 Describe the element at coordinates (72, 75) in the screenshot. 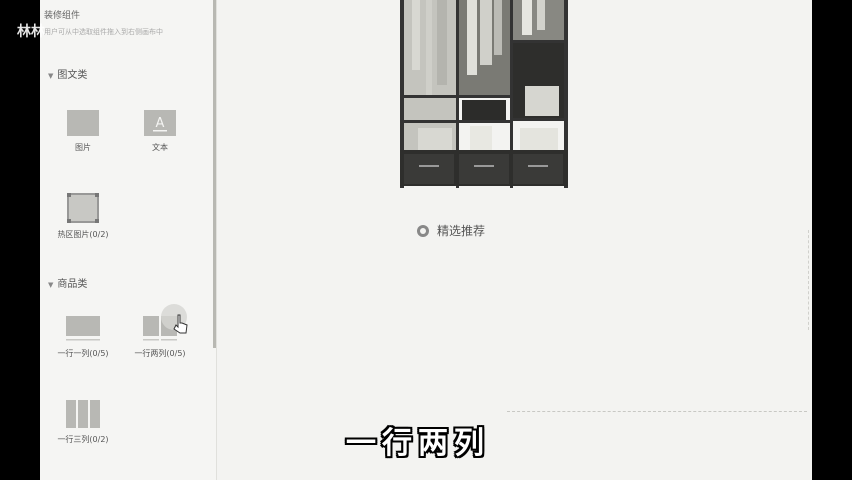

I see `section-label: 图文类` at that location.